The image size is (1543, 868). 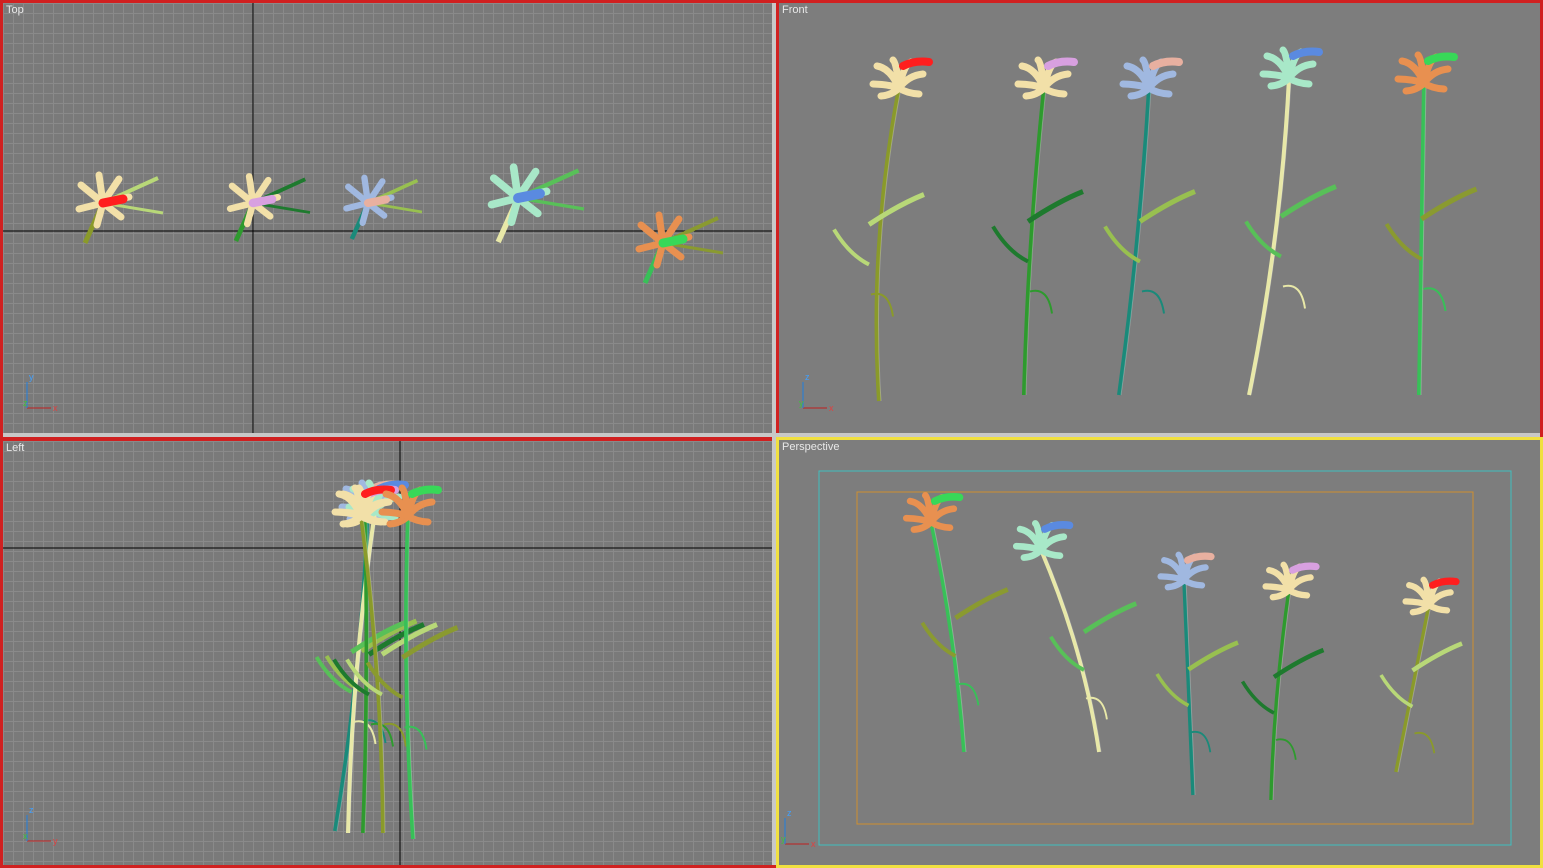 I want to click on flower-stem-highlight, so click(x=1414, y=688).